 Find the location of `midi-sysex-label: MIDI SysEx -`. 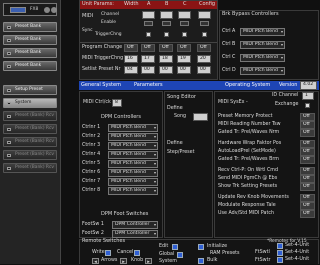

midi-sysex-label: MIDI SysEx - is located at coordinates (233, 102).